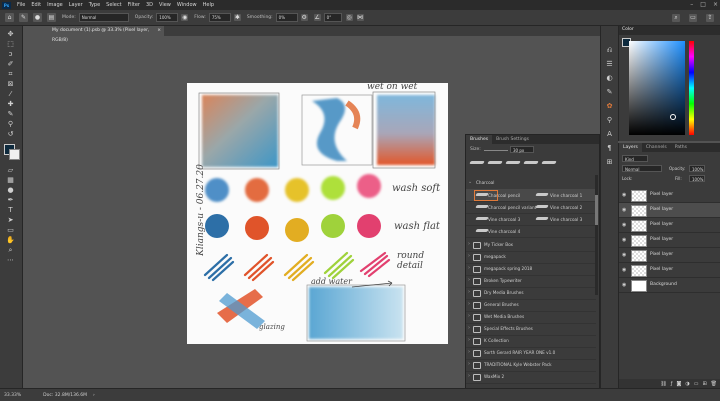 The height and width of the screenshot is (401, 720). What do you see at coordinates (159, 31) in the screenshot?
I see `close-tab-icon: ×` at bounding box center [159, 31].